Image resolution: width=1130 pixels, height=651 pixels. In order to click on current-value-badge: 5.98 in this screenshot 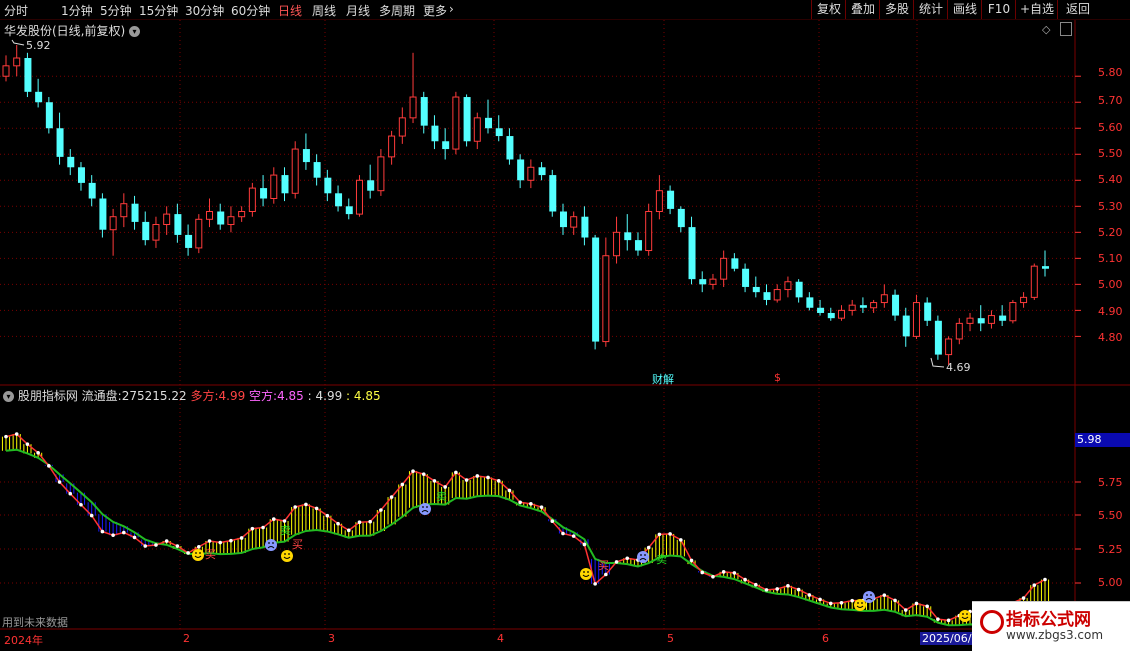, I will do `click(1102, 440)`.